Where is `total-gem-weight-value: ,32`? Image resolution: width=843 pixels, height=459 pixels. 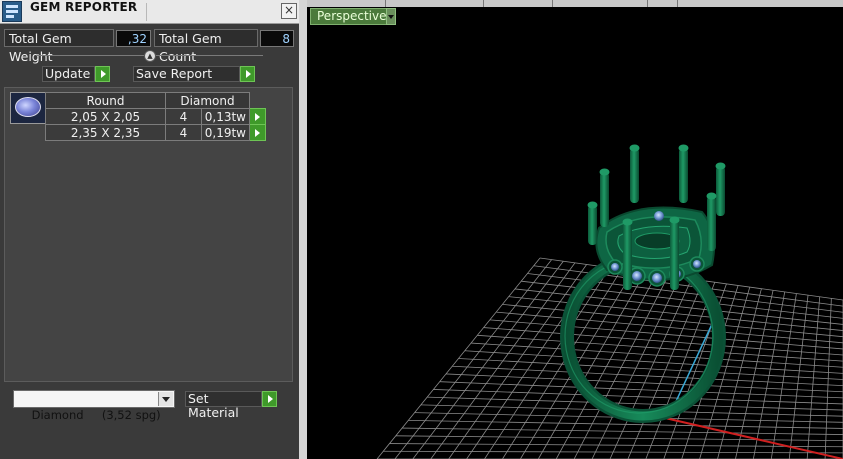
total-gem-weight-value: ,32 is located at coordinates (133, 38).